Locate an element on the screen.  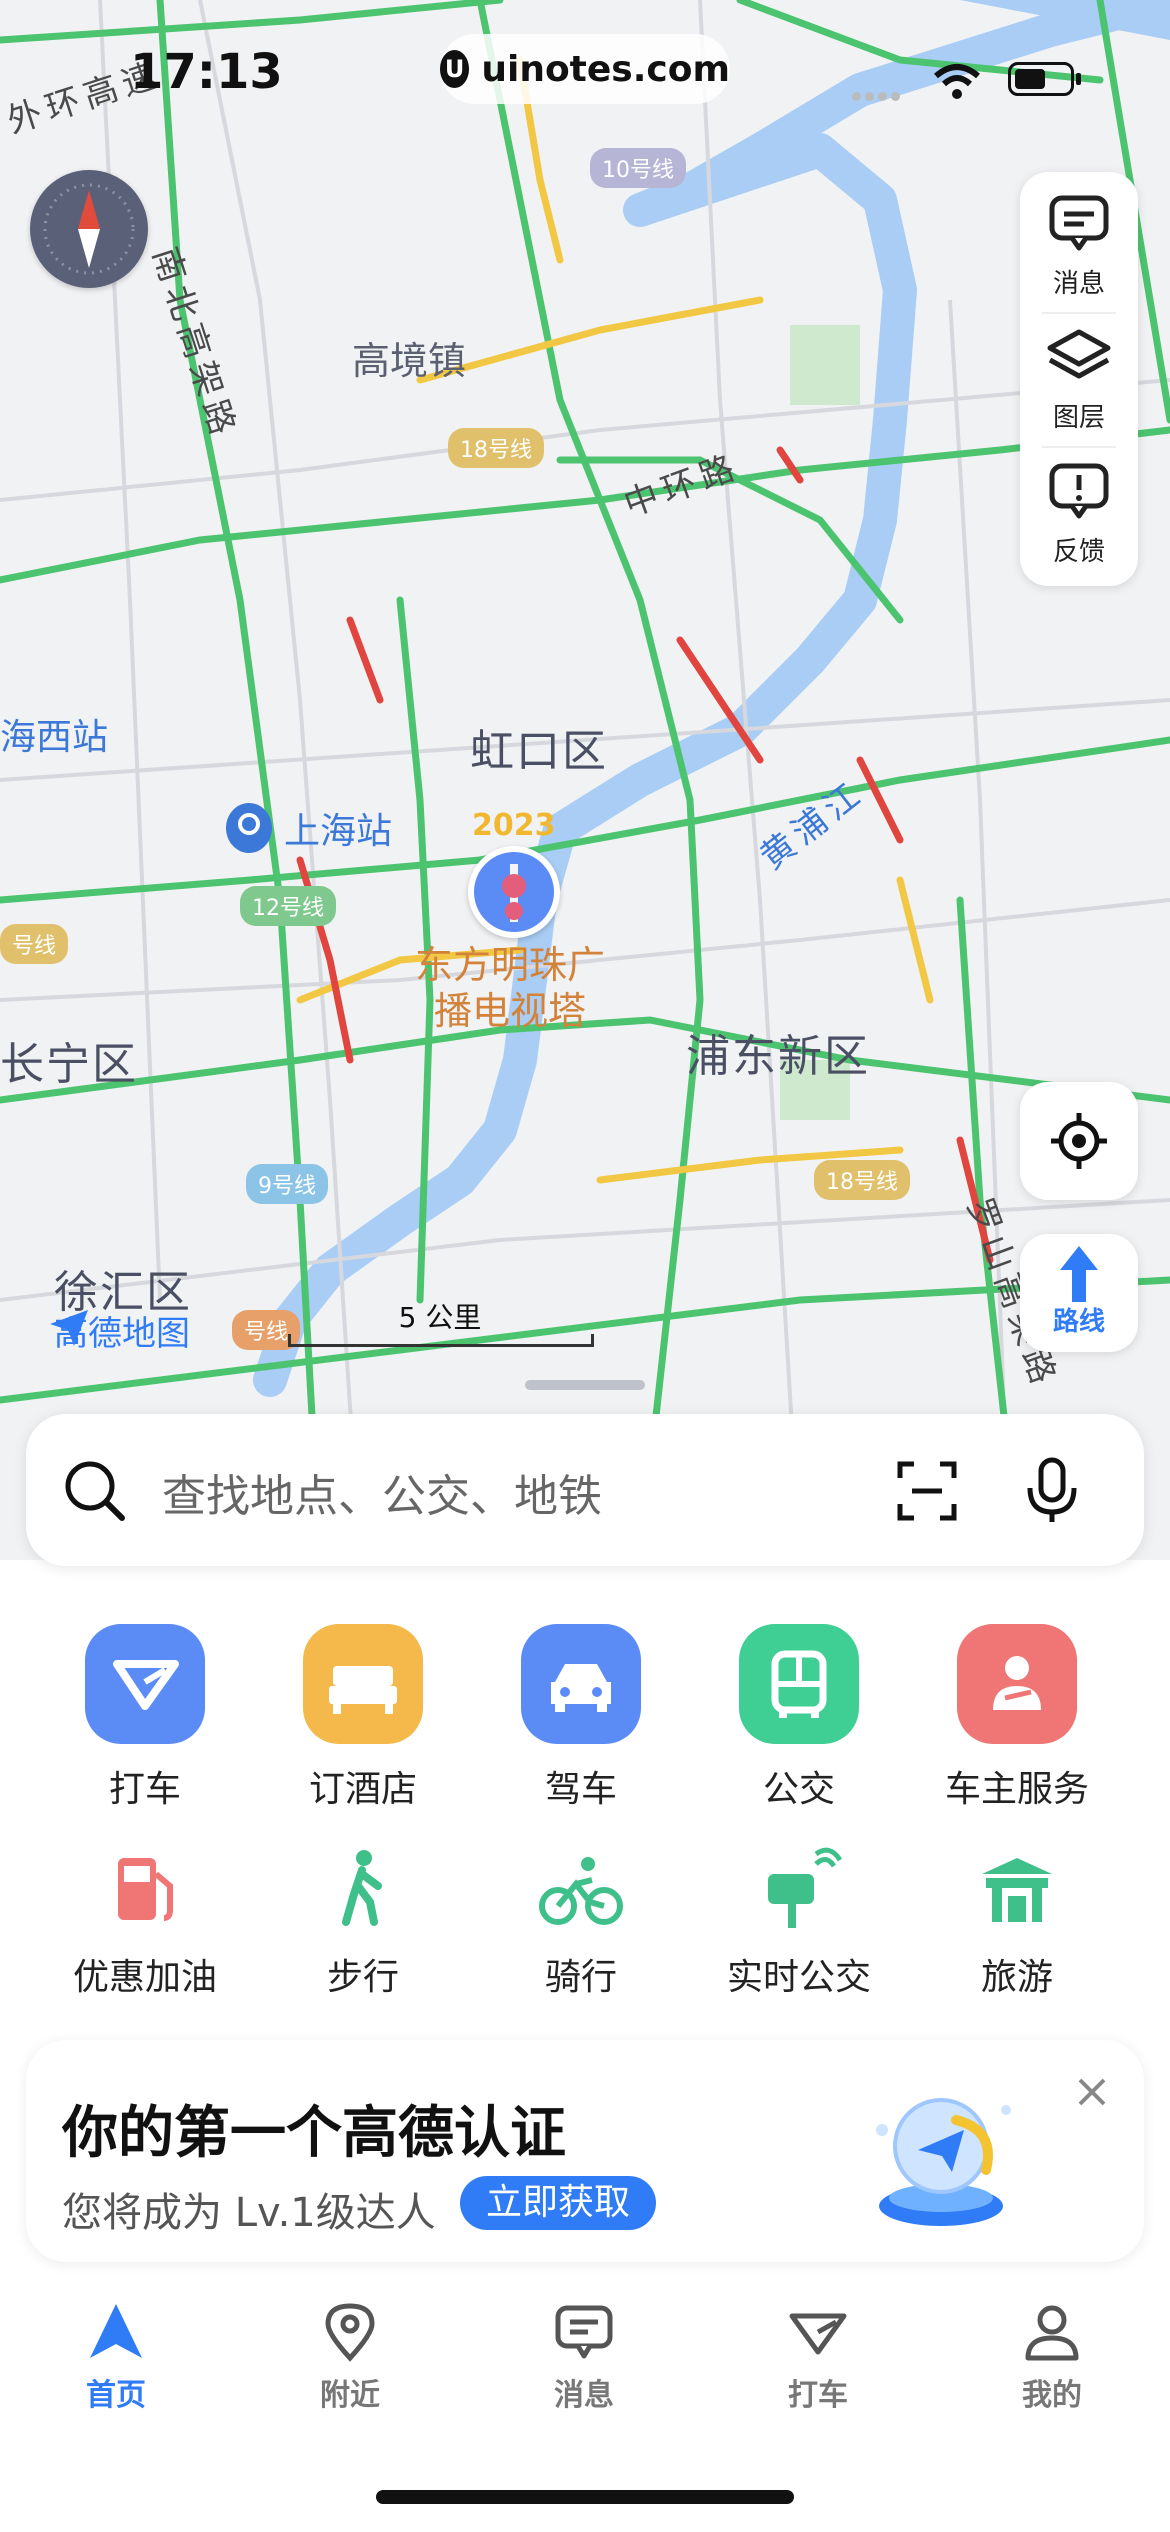
tab-messages: 消息 is located at coordinates (584, 2357).